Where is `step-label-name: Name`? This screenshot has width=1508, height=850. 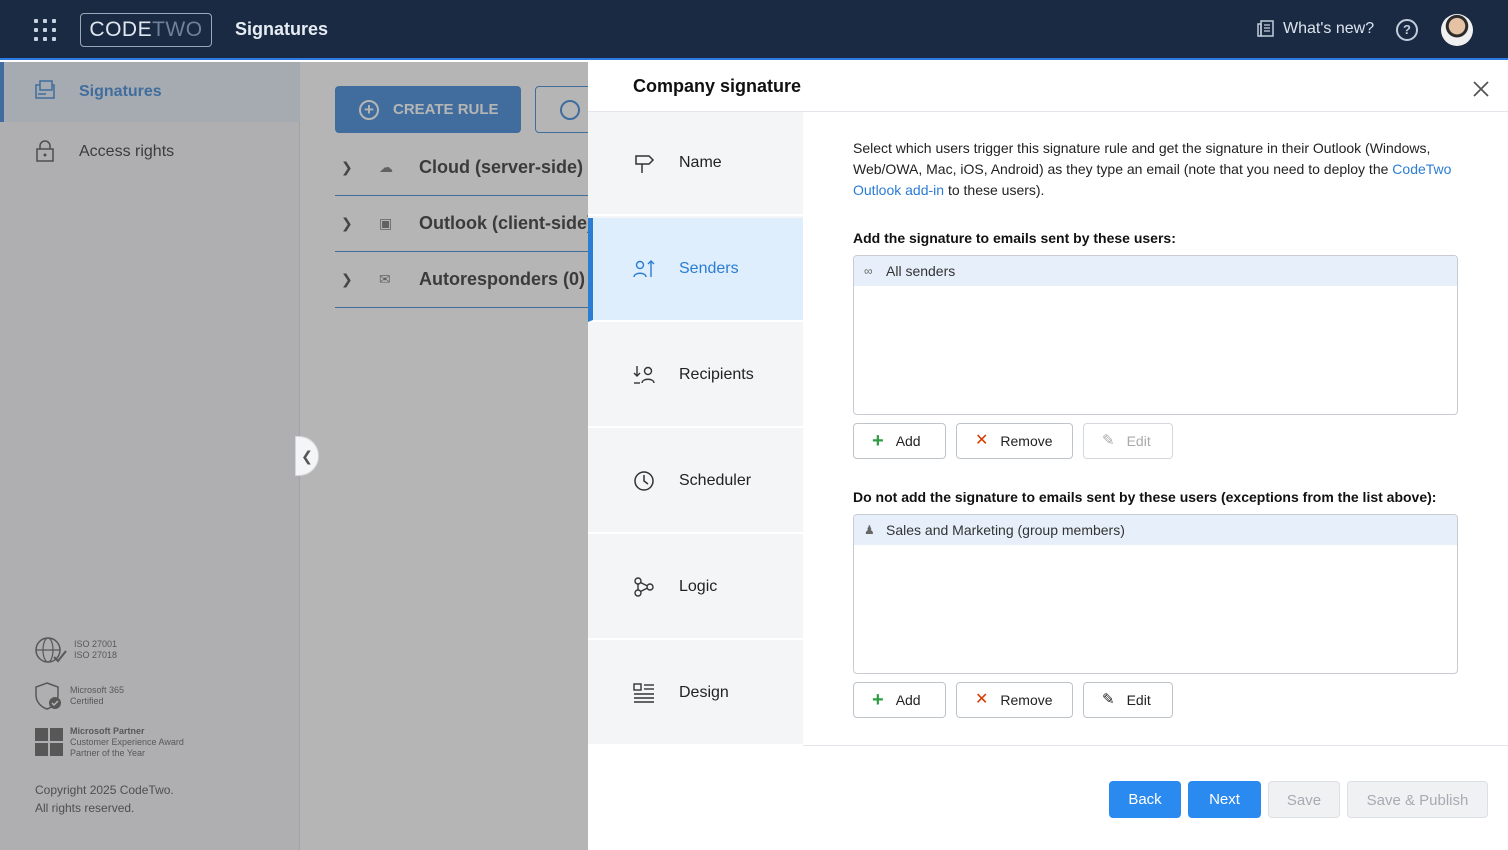
step-label-name: Name is located at coordinates (700, 162).